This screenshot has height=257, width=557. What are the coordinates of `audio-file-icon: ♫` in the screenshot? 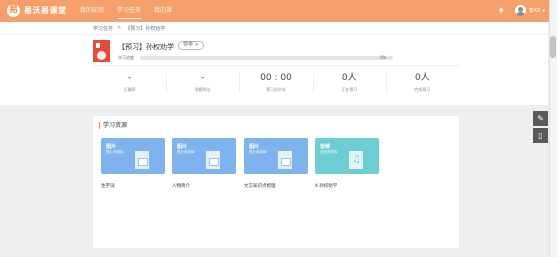 It's located at (356, 160).